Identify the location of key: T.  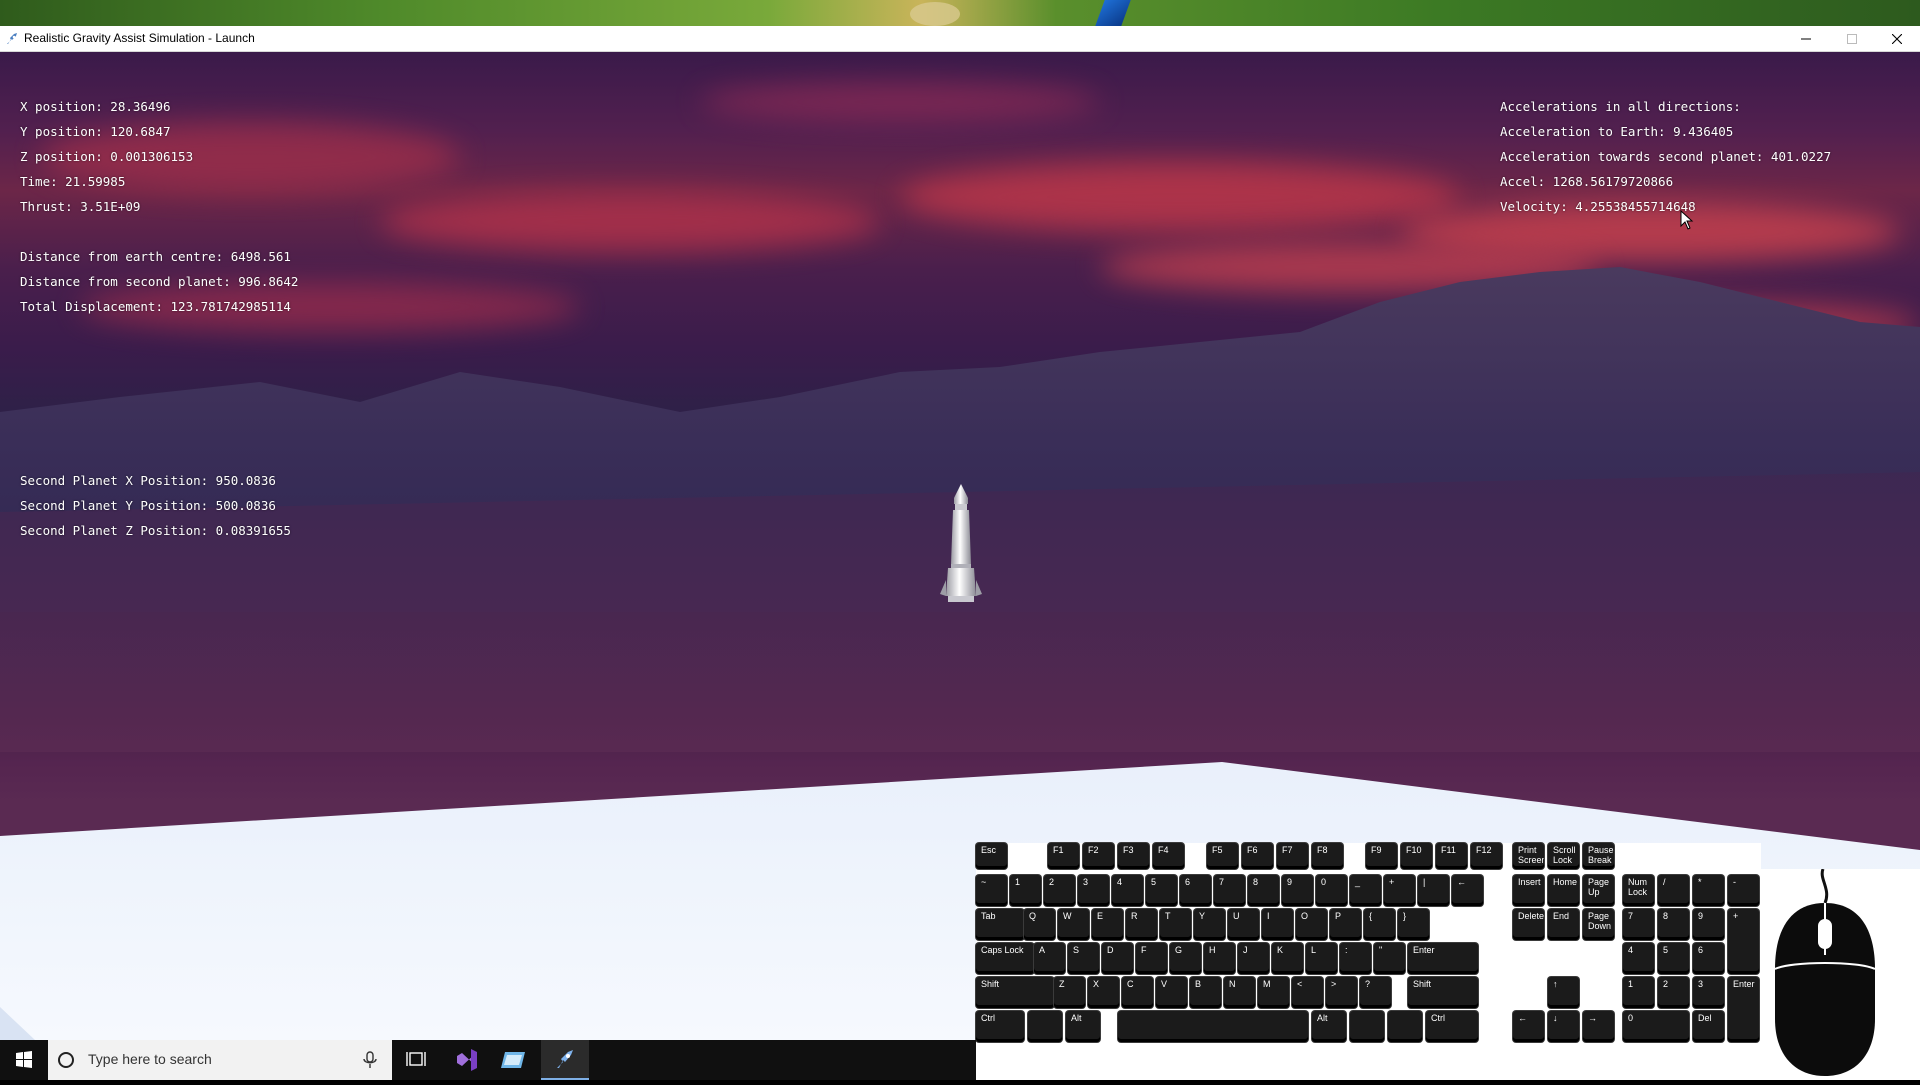
(1175, 924).